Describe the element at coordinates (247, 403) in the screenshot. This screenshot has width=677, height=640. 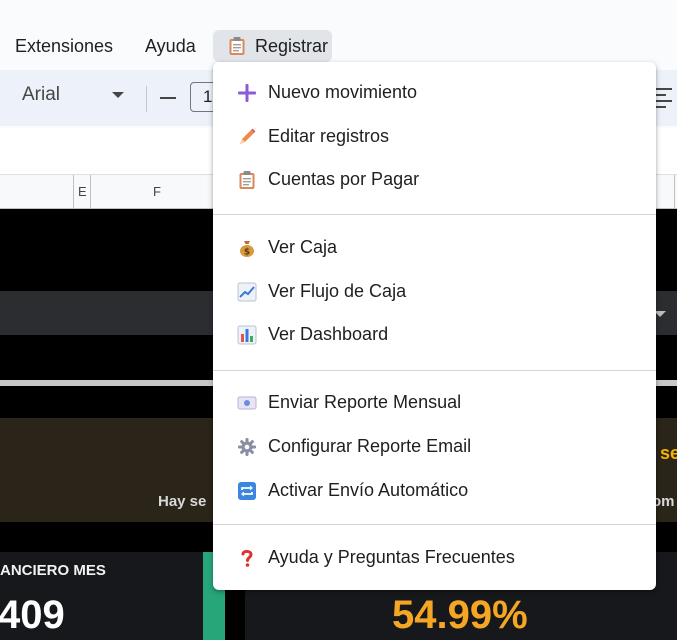
I see `email-icon` at that location.